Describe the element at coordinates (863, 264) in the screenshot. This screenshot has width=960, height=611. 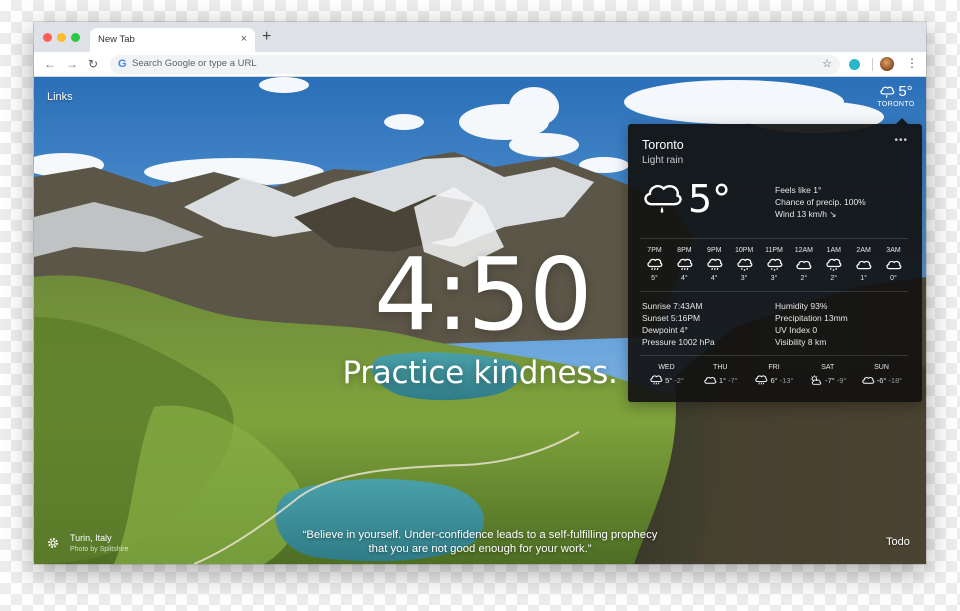
I see `hourly-forecast-item: 2AM 1°` at that location.